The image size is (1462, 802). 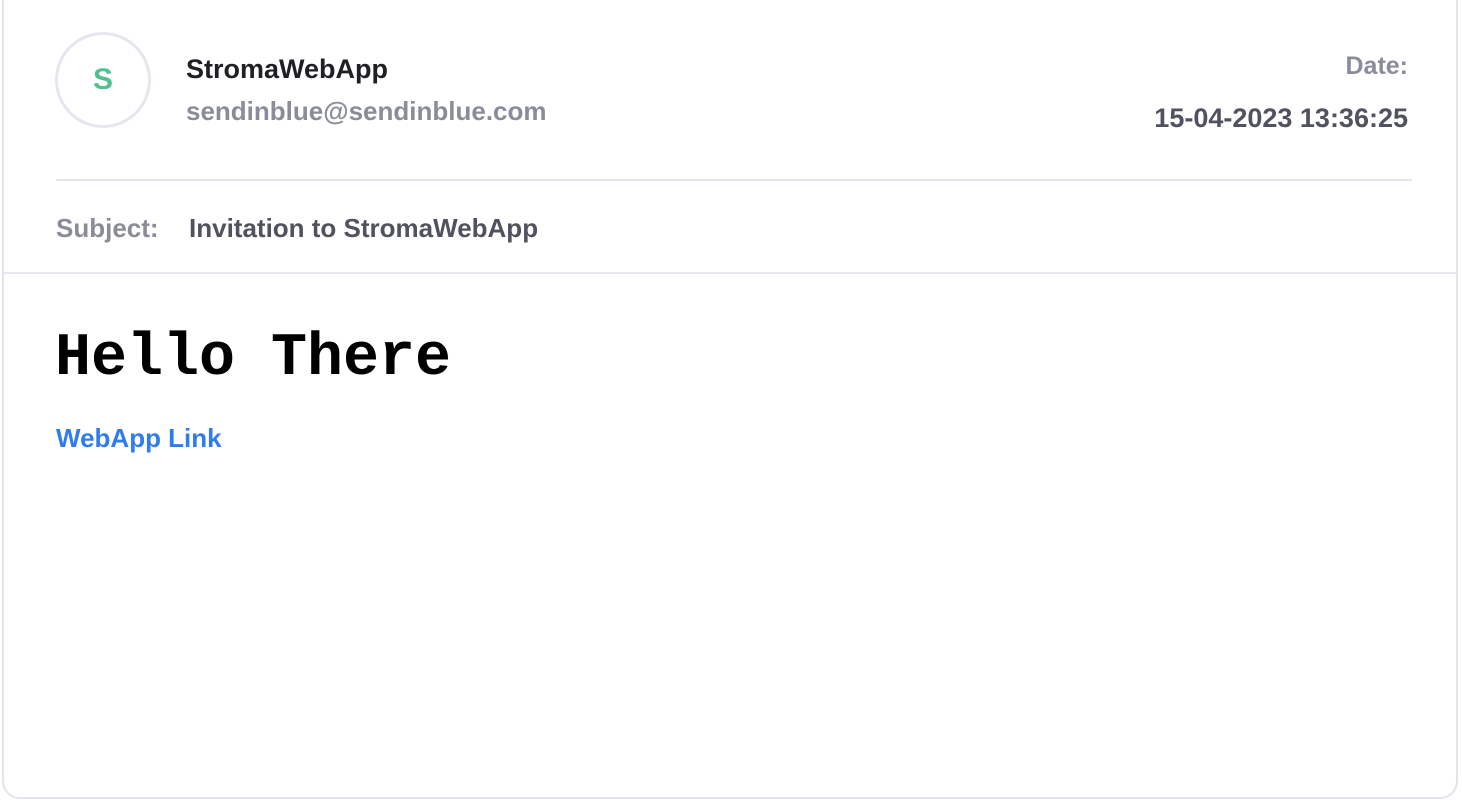 I want to click on avatar-initial: S, so click(x=102, y=79).